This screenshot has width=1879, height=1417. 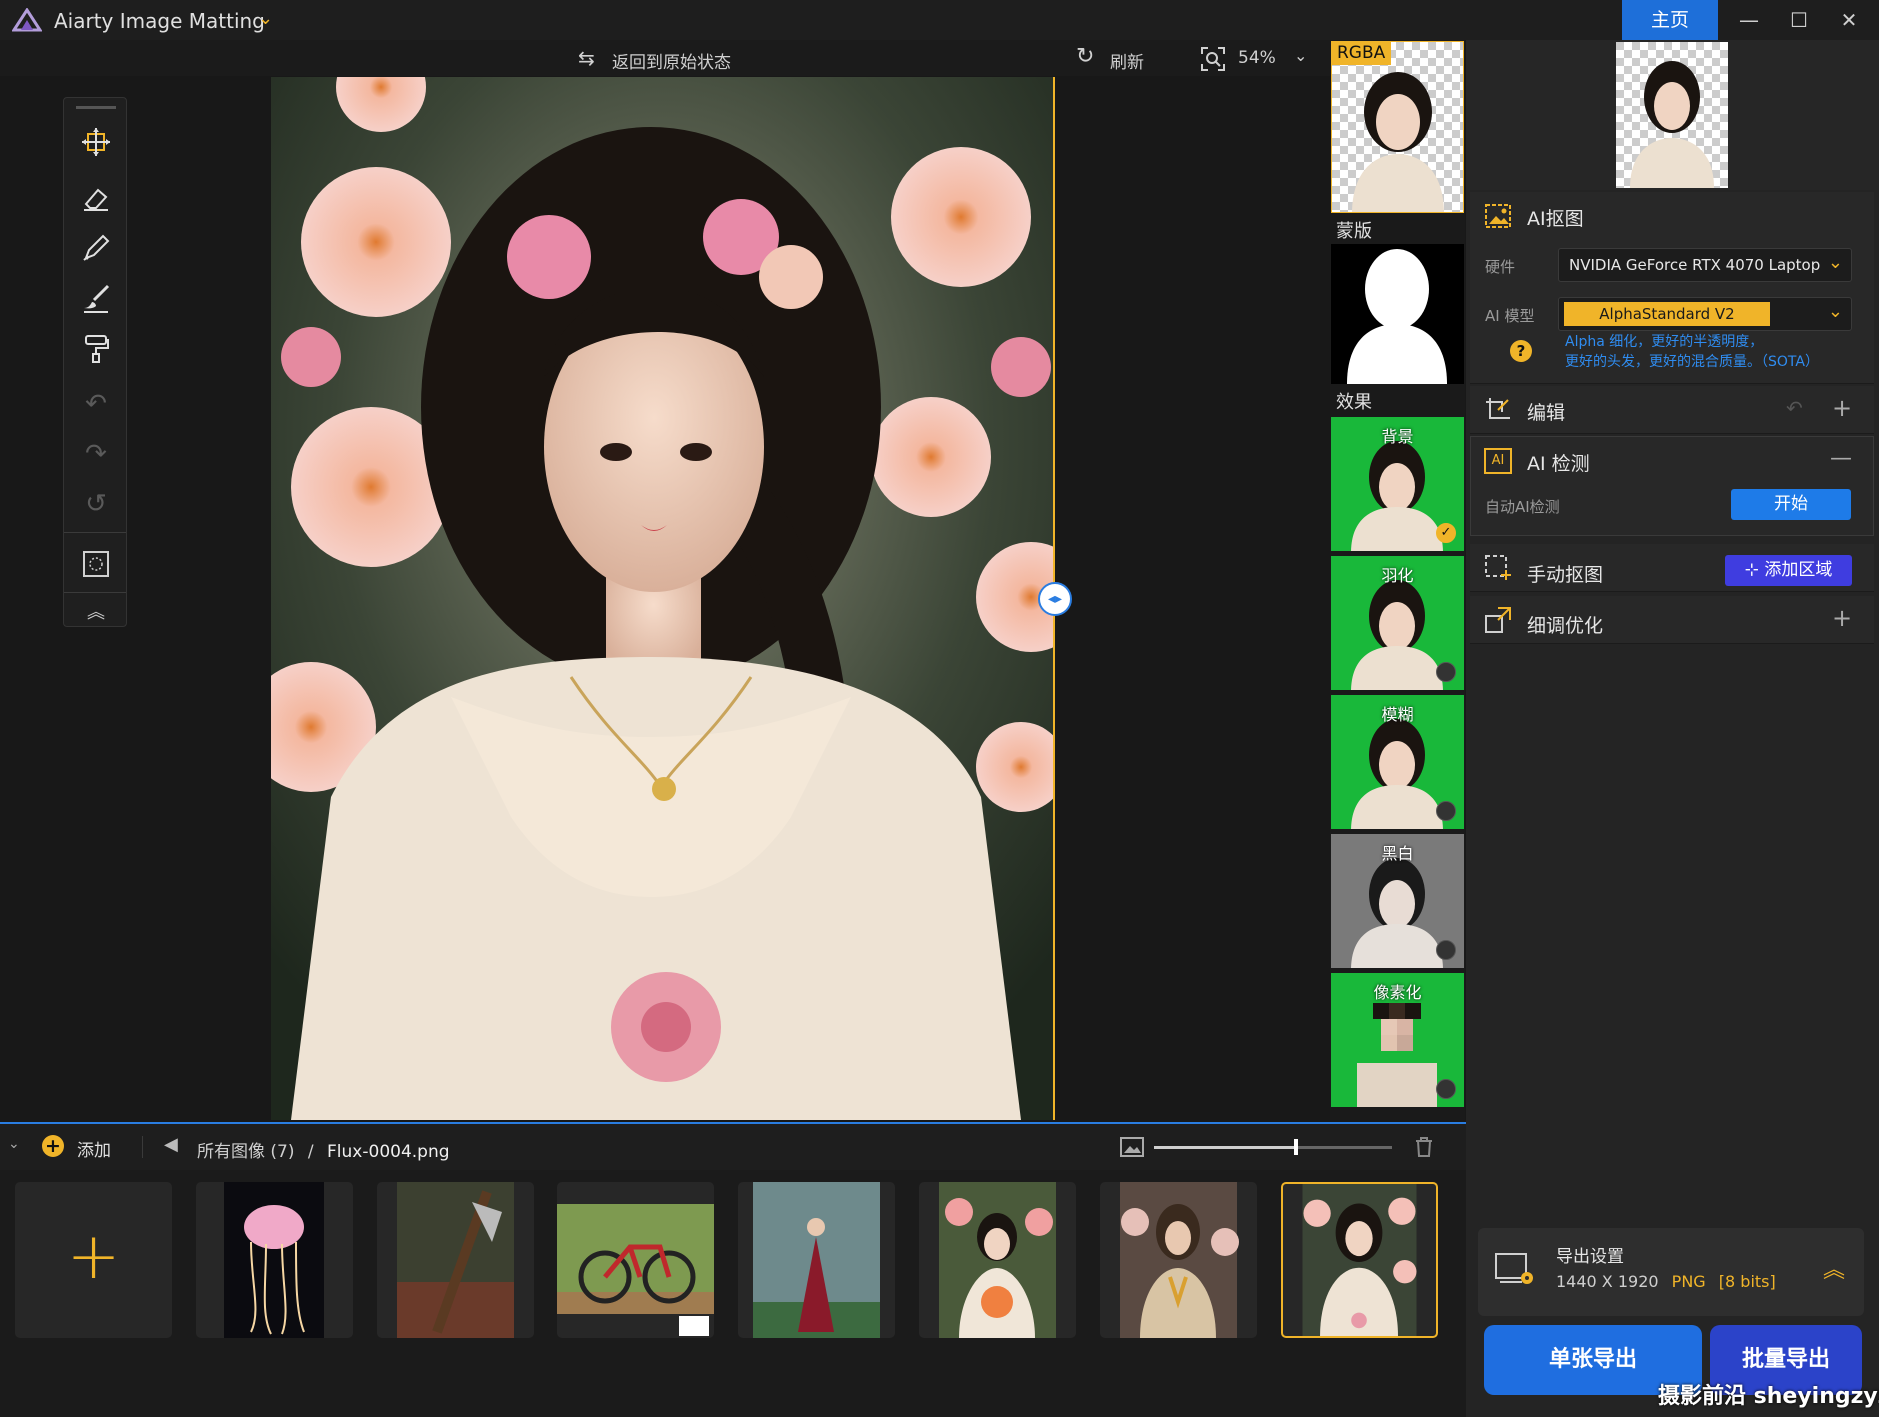 I want to click on thumbnail-bicycle, so click(x=635, y=1260).